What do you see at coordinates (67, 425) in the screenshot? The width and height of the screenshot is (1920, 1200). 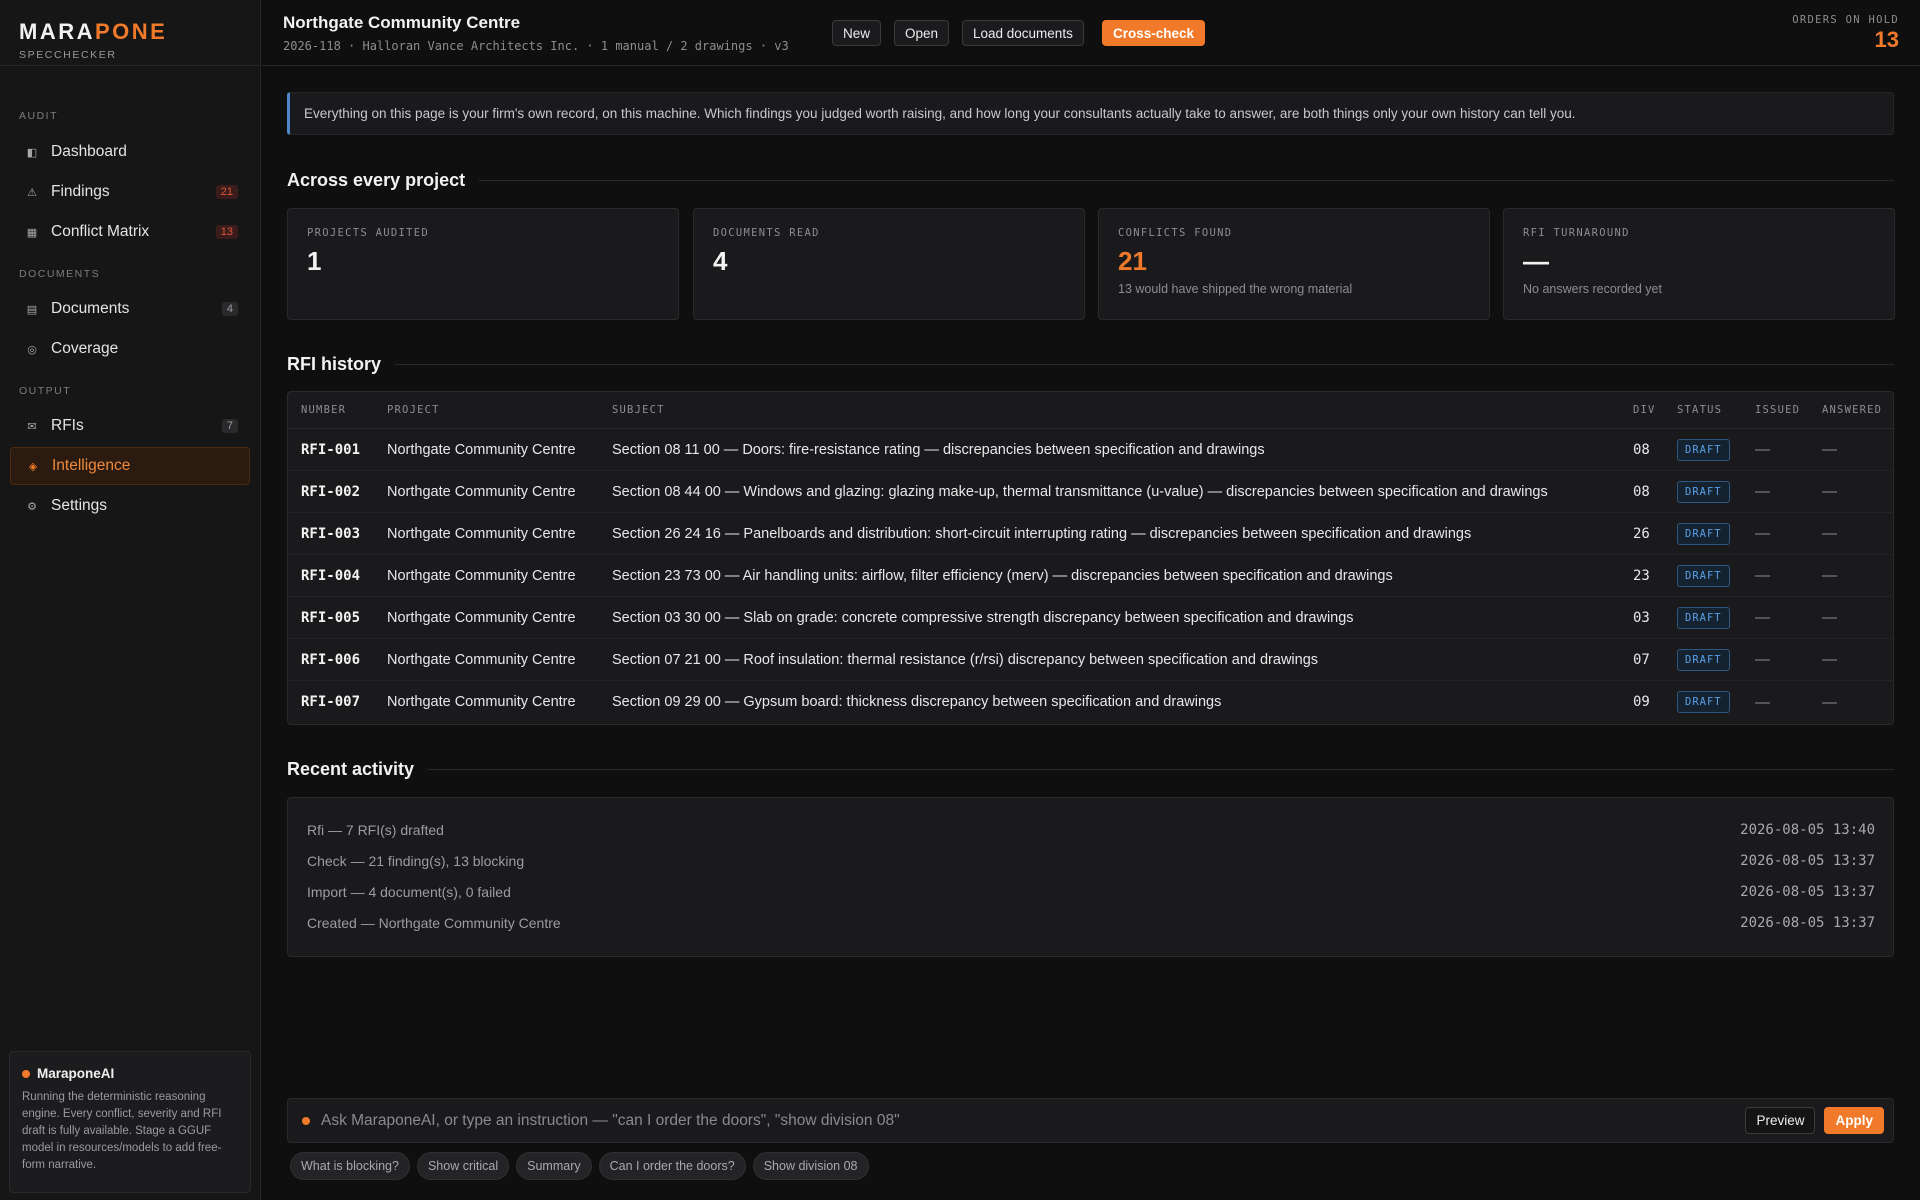 I see `sidebar-item-label: RFIs` at bounding box center [67, 425].